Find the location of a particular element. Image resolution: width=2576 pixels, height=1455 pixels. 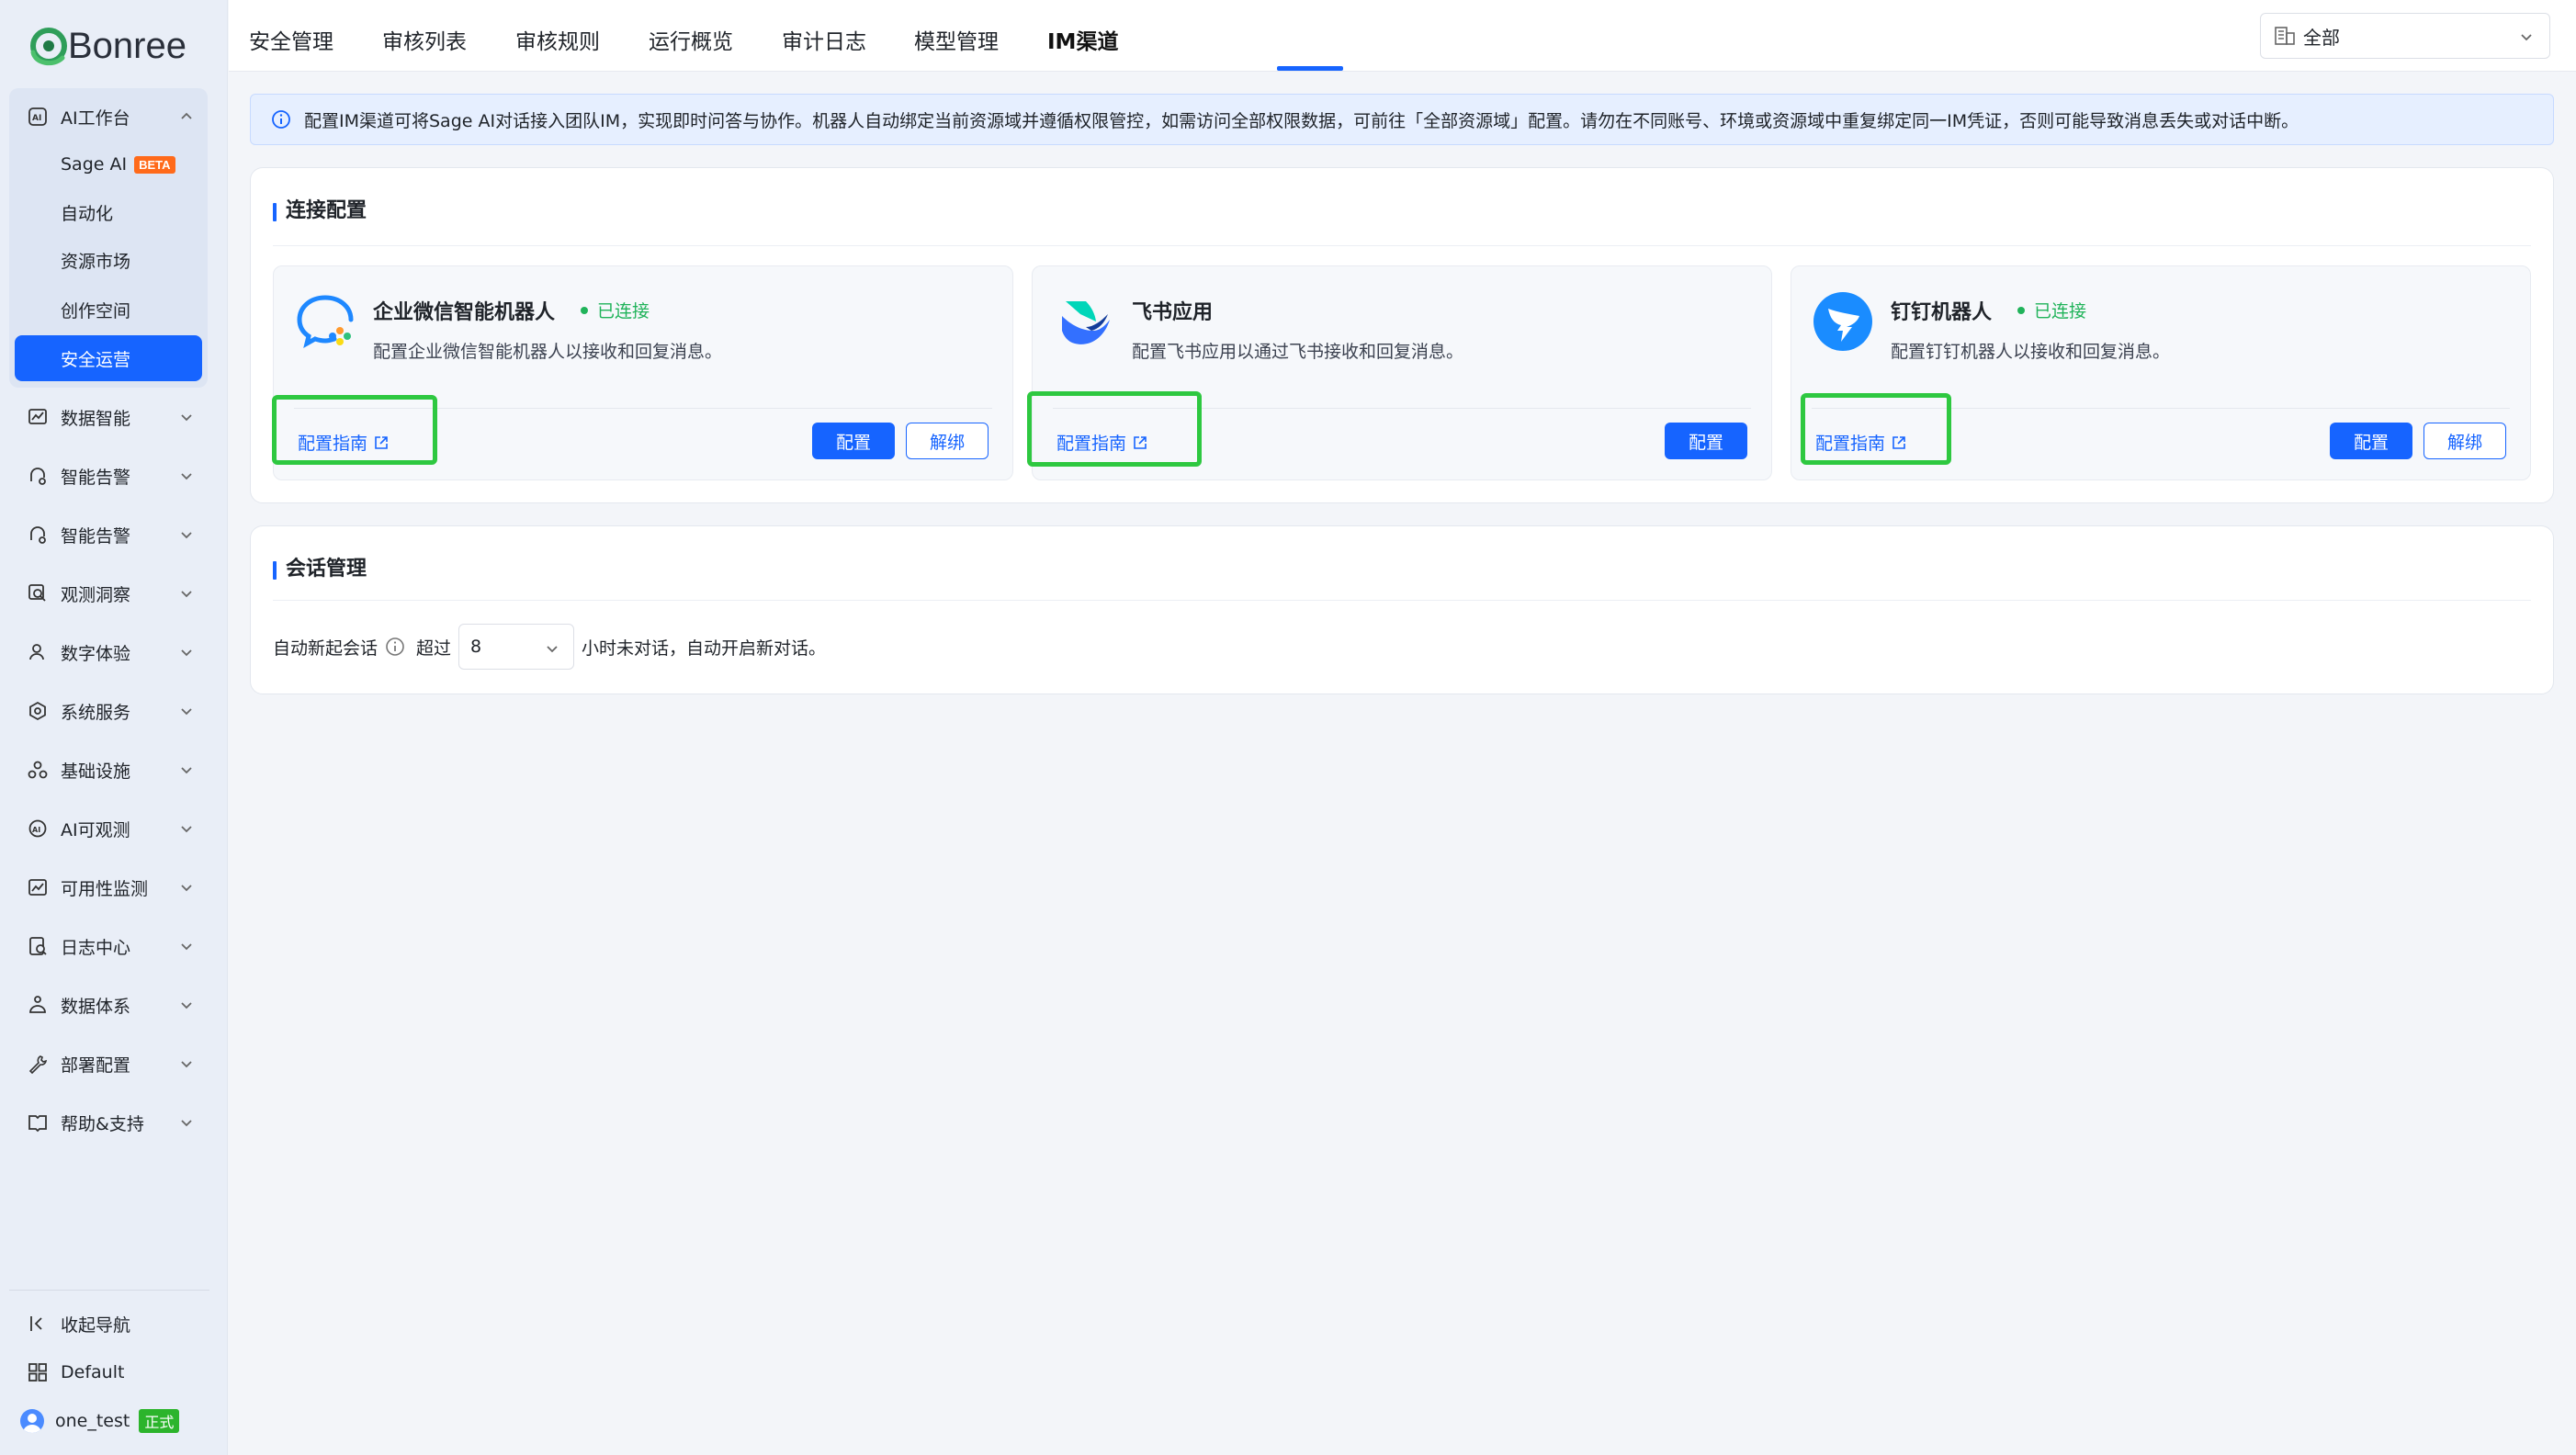

sidebar-divider is located at coordinates (109, 1290).